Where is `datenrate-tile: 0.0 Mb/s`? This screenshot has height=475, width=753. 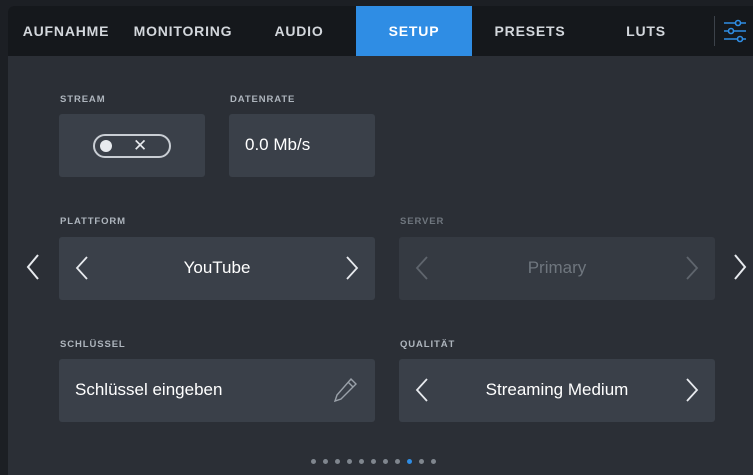 datenrate-tile: 0.0 Mb/s is located at coordinates (302, 145).